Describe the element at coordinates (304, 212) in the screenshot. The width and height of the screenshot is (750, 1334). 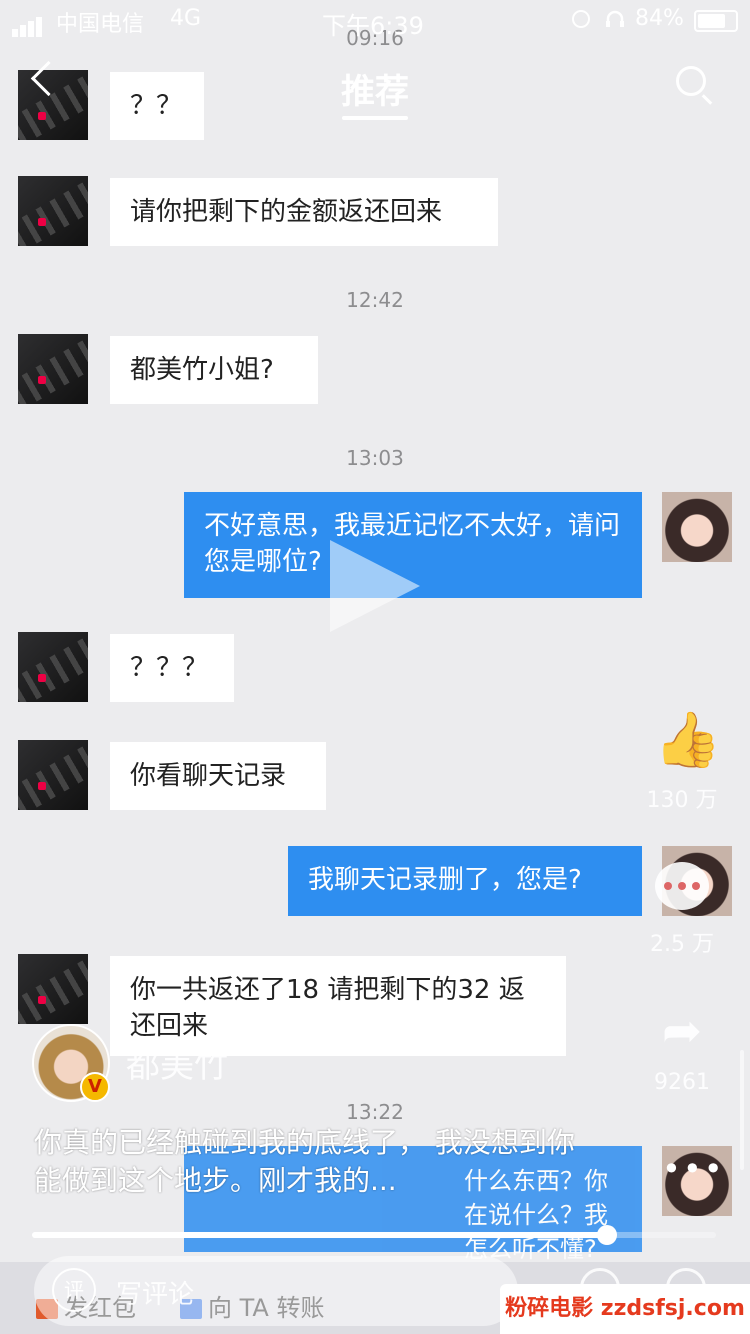
I see `chat-bubble-left: 请你把剩下的金额返还回来` at that location.